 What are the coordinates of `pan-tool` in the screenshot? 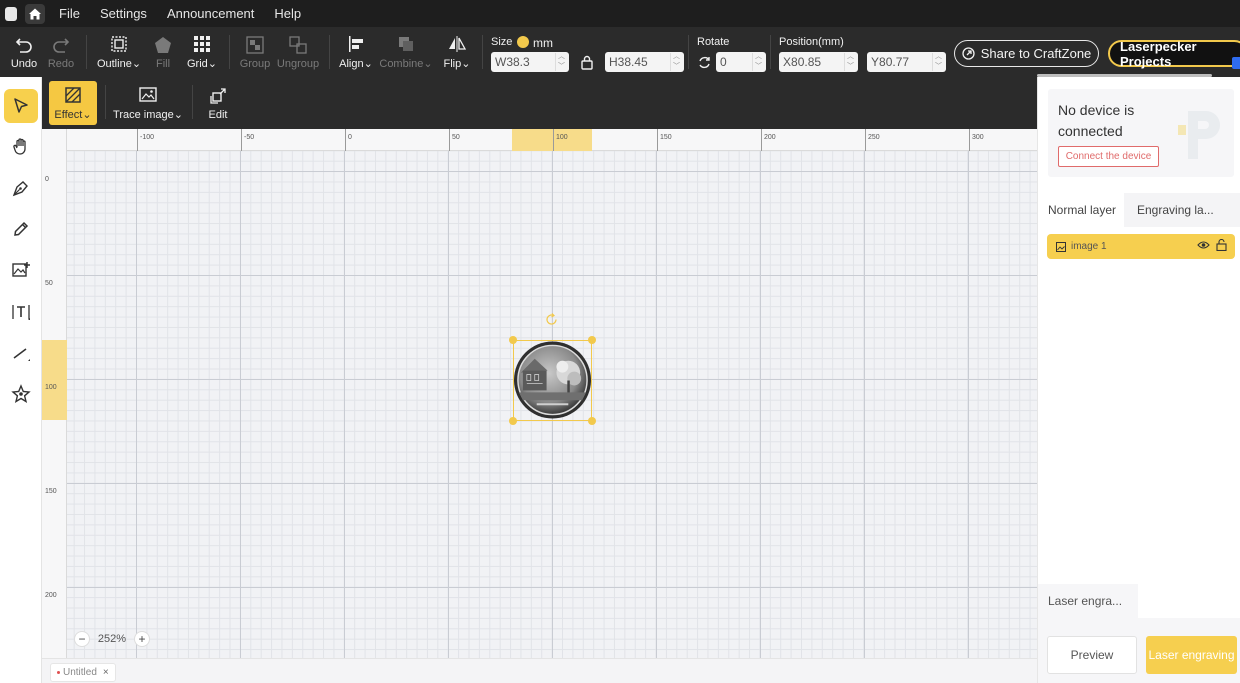 It's located at (21, 147).